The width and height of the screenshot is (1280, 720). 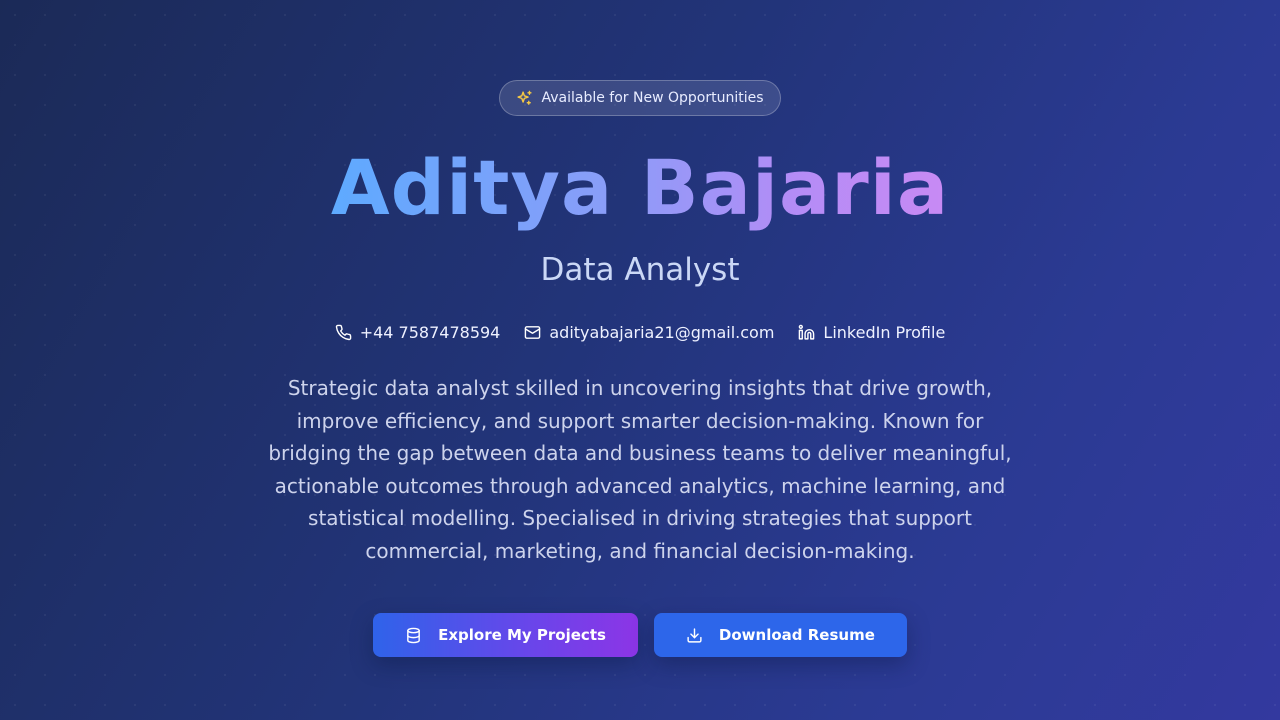 I want to click on availability-badge: Available for New Opportunities, so click(x=640, y=98).